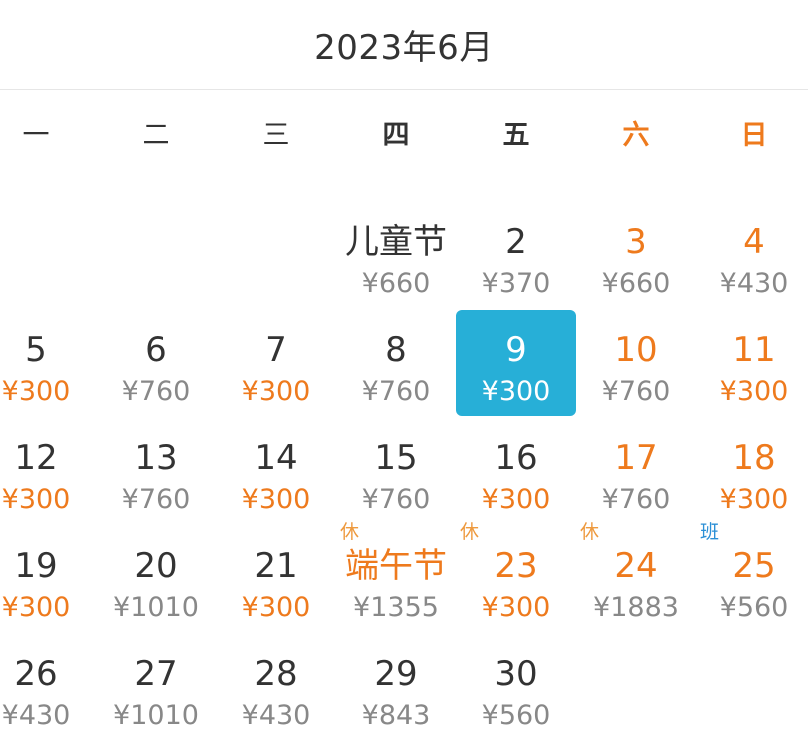 Image resolution: width=808 pixels, height=752 pixels. I want to click on day-cell-13: 13 ¥760, so click(156, 461).